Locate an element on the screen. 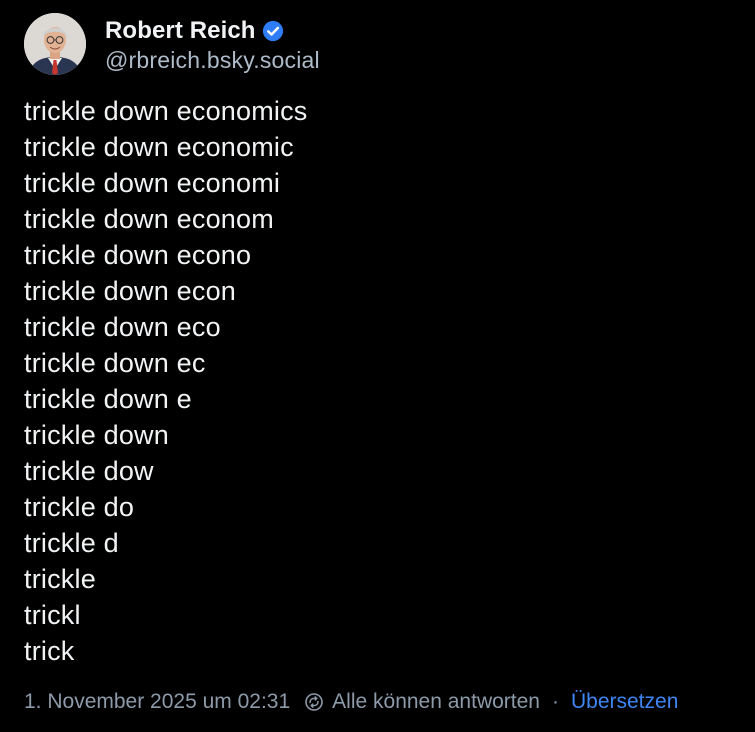 This screenshot has height=732, width=755. post-text-line: trickl is located at coordinates (52, 615).